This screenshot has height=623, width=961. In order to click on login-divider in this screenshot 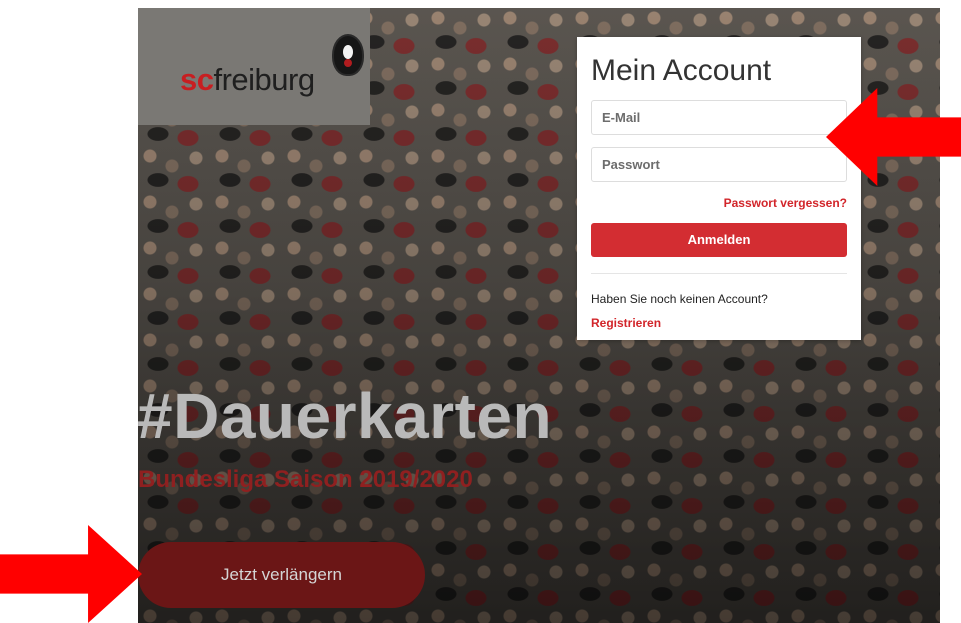, I will do `click(719, 273)`.